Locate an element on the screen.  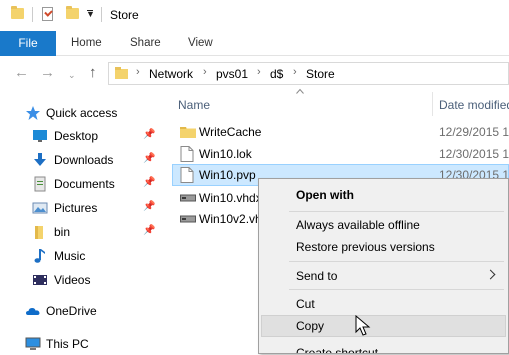
chevron-right-icon is located at coordinates (490, 274).